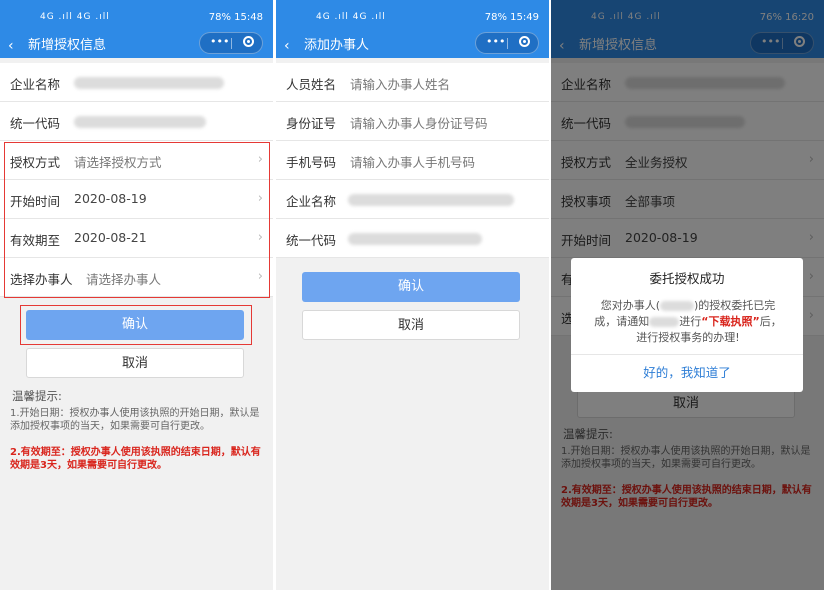 Image resolution: width=824 pixels, height=590 pixels. I want to click on name-input: 请输入办事人姓名, so click(400, 83).